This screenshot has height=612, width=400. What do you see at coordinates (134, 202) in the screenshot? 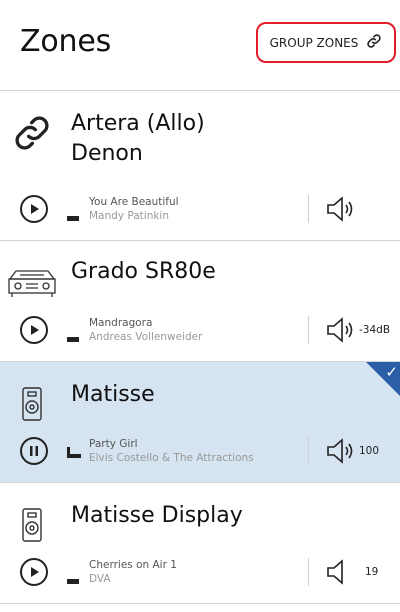
I see `track-title: You Are Beautiful` at bounding box center [134, 202].